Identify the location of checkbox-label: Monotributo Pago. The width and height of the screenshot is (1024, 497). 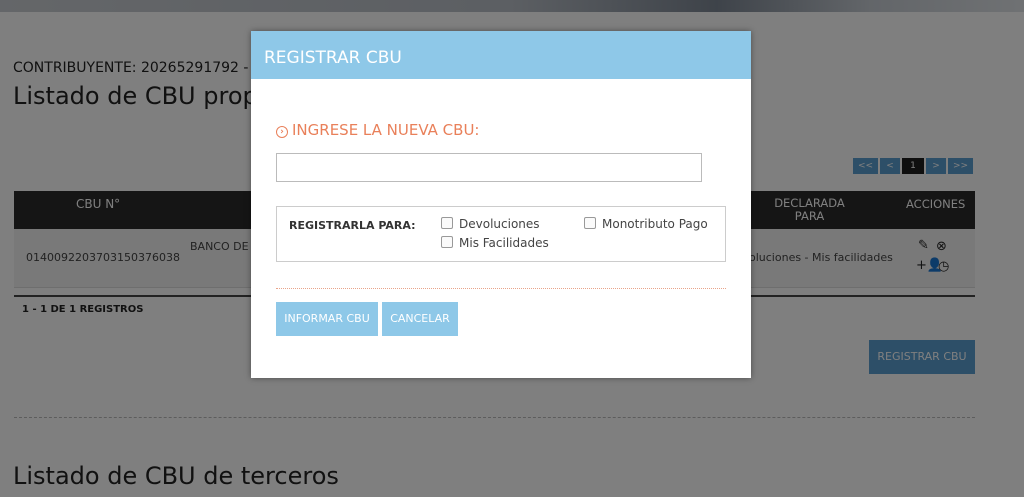
(655, 224).